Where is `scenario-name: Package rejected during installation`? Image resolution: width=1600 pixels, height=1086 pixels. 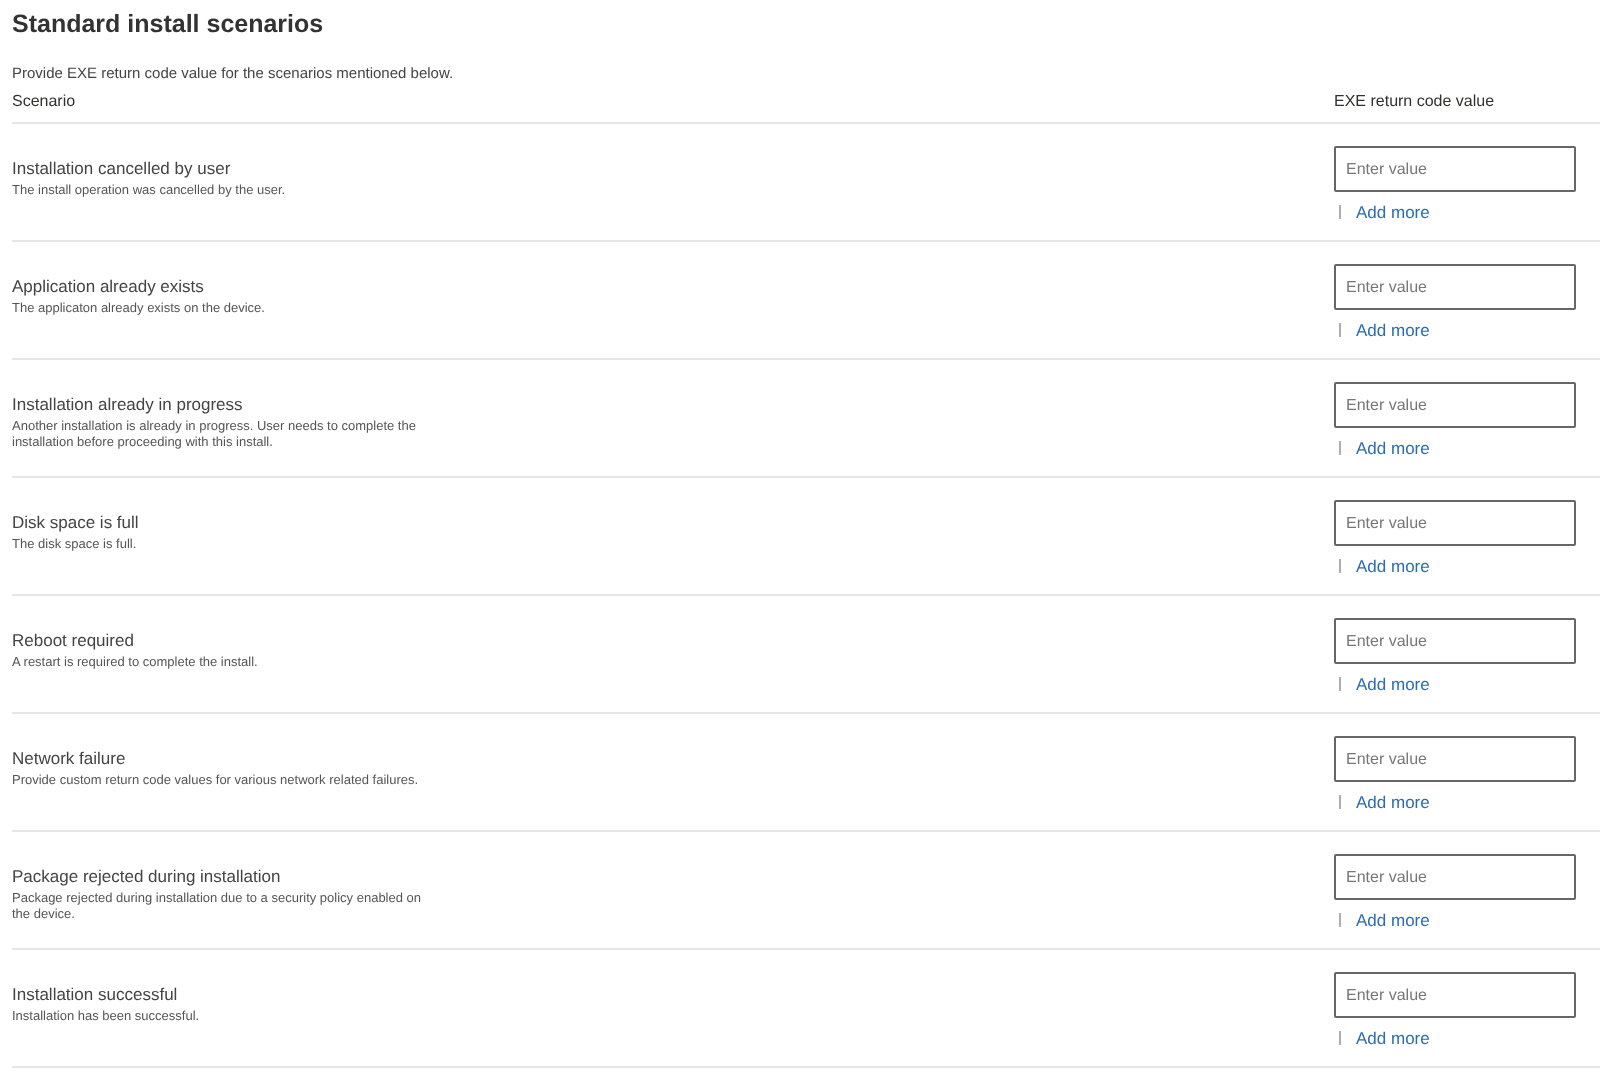
scenario-name: Package rejected during installation is located at coordinates (147, 876).